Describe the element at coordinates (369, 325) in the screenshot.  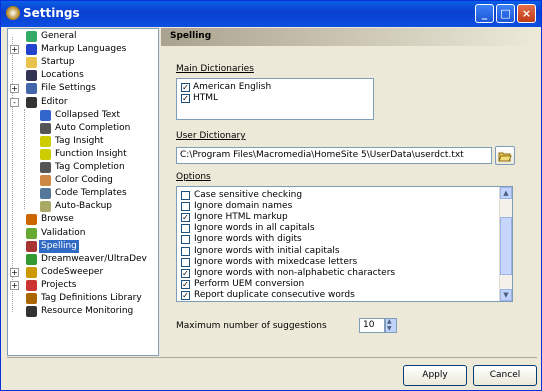
I see `max-suggestions-value: 10` at that location.